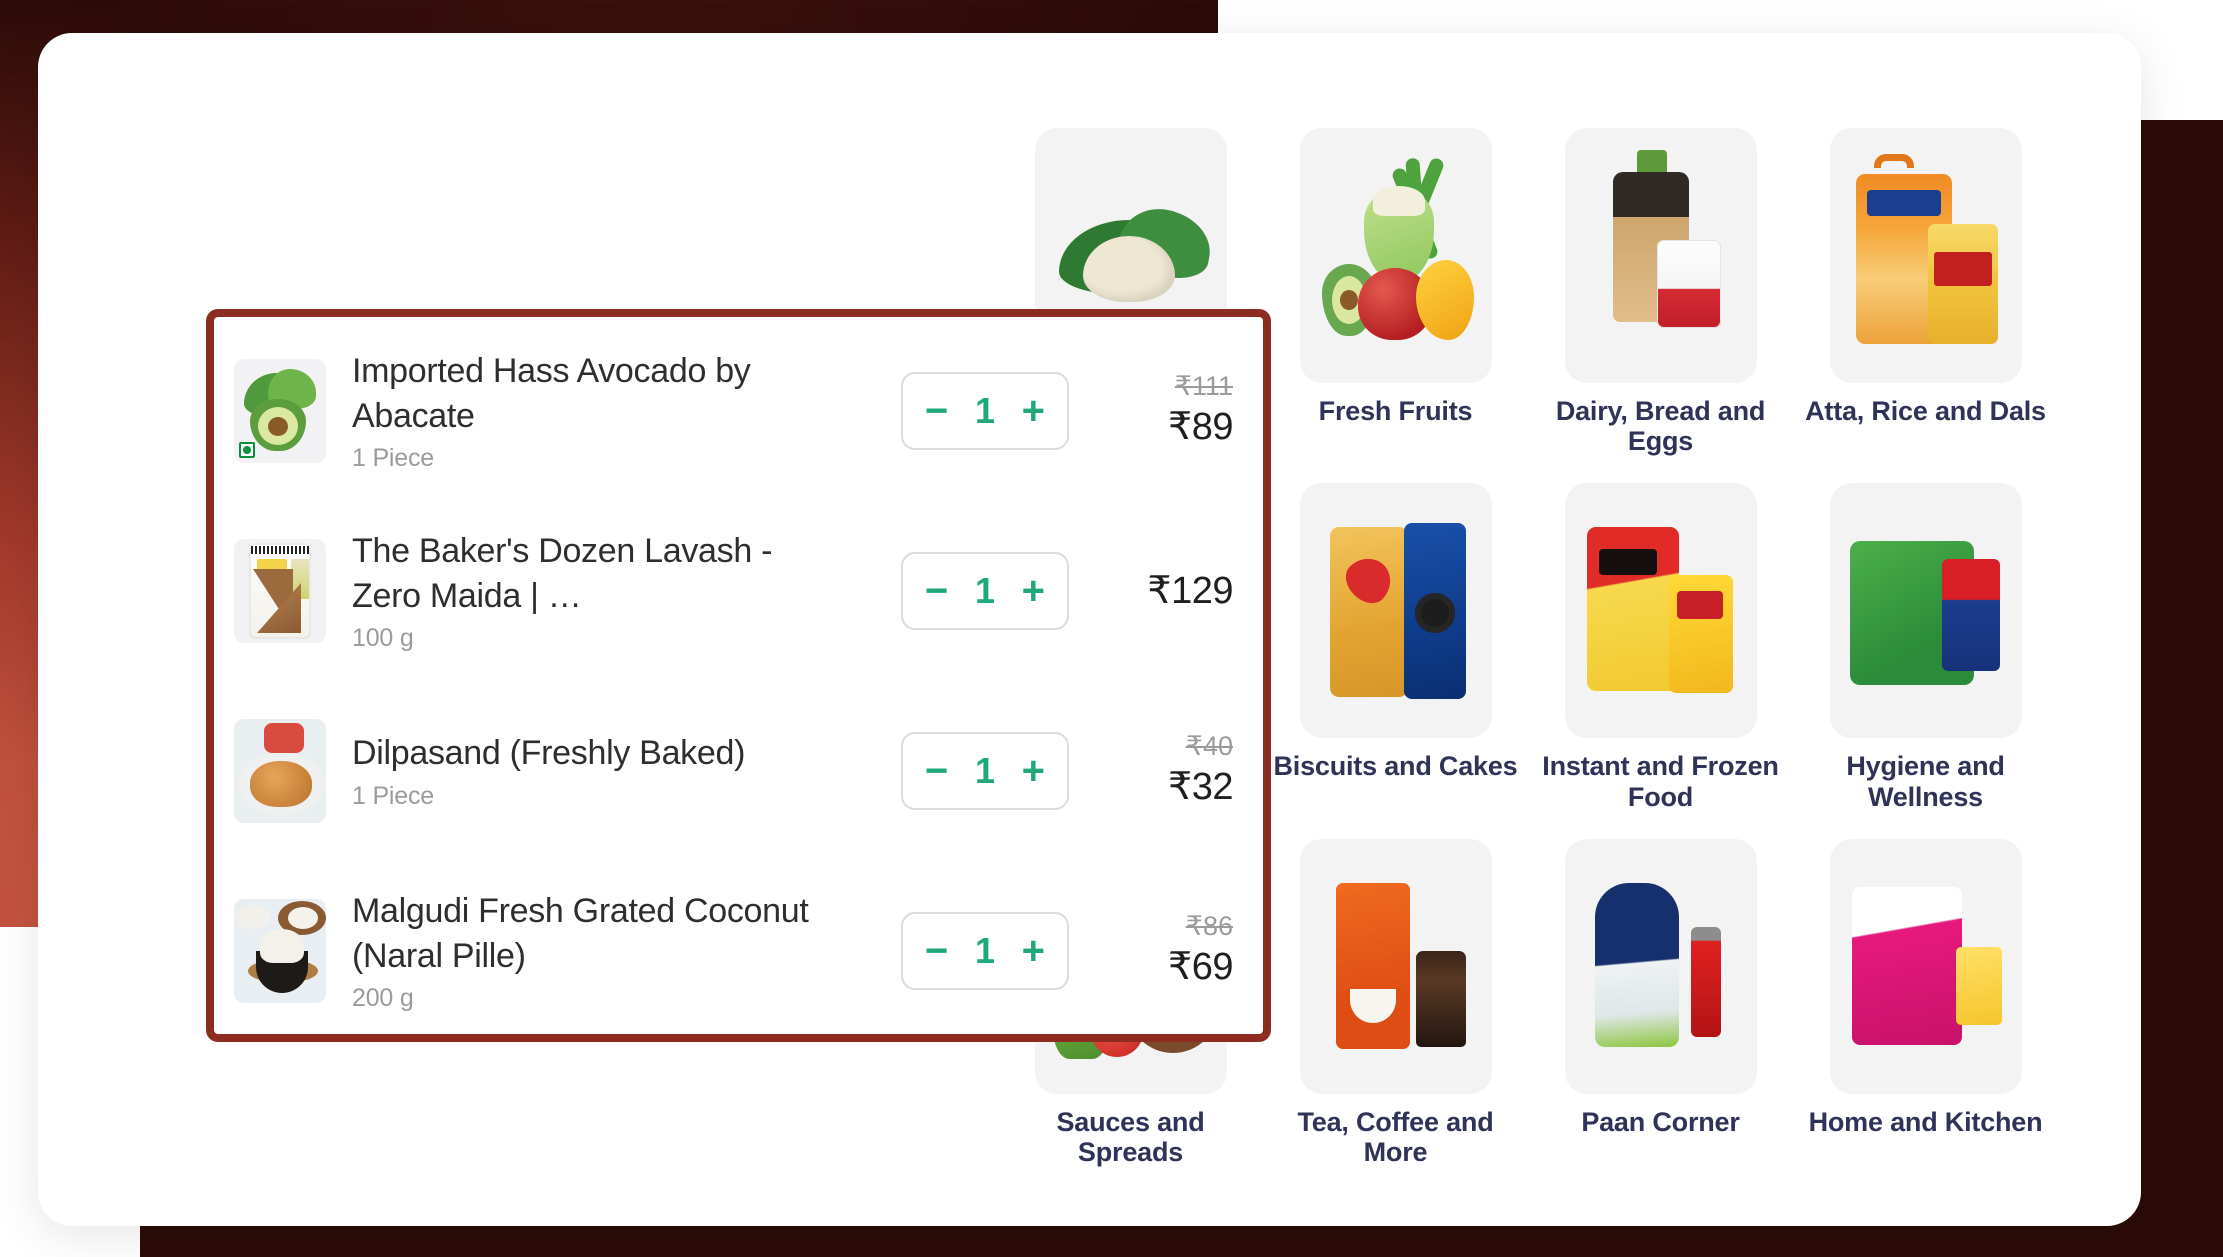 The height and width of the screenshot is (1257, 2223). Describe the element at coordinates (1660, 255) in the screenshot. I see `dairy-bread-eggs-image` at that location.